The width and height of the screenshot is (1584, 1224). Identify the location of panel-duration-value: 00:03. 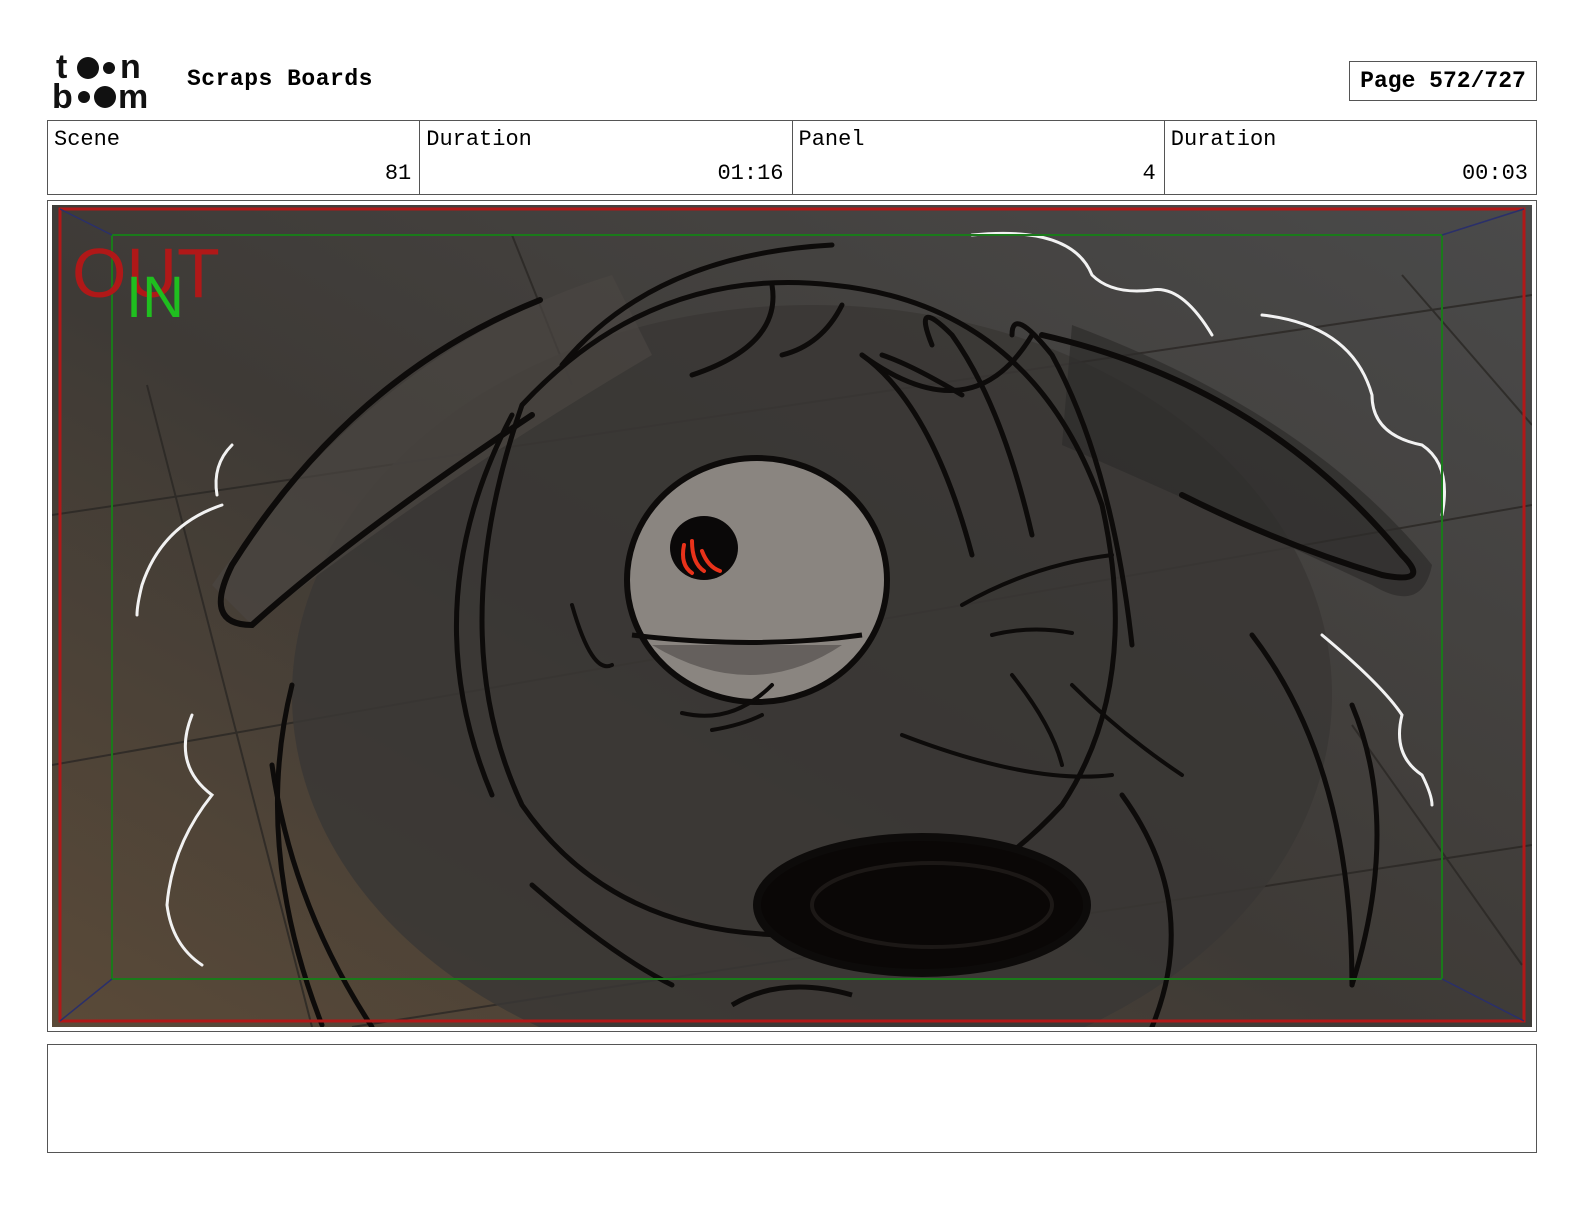
(1494, 173).